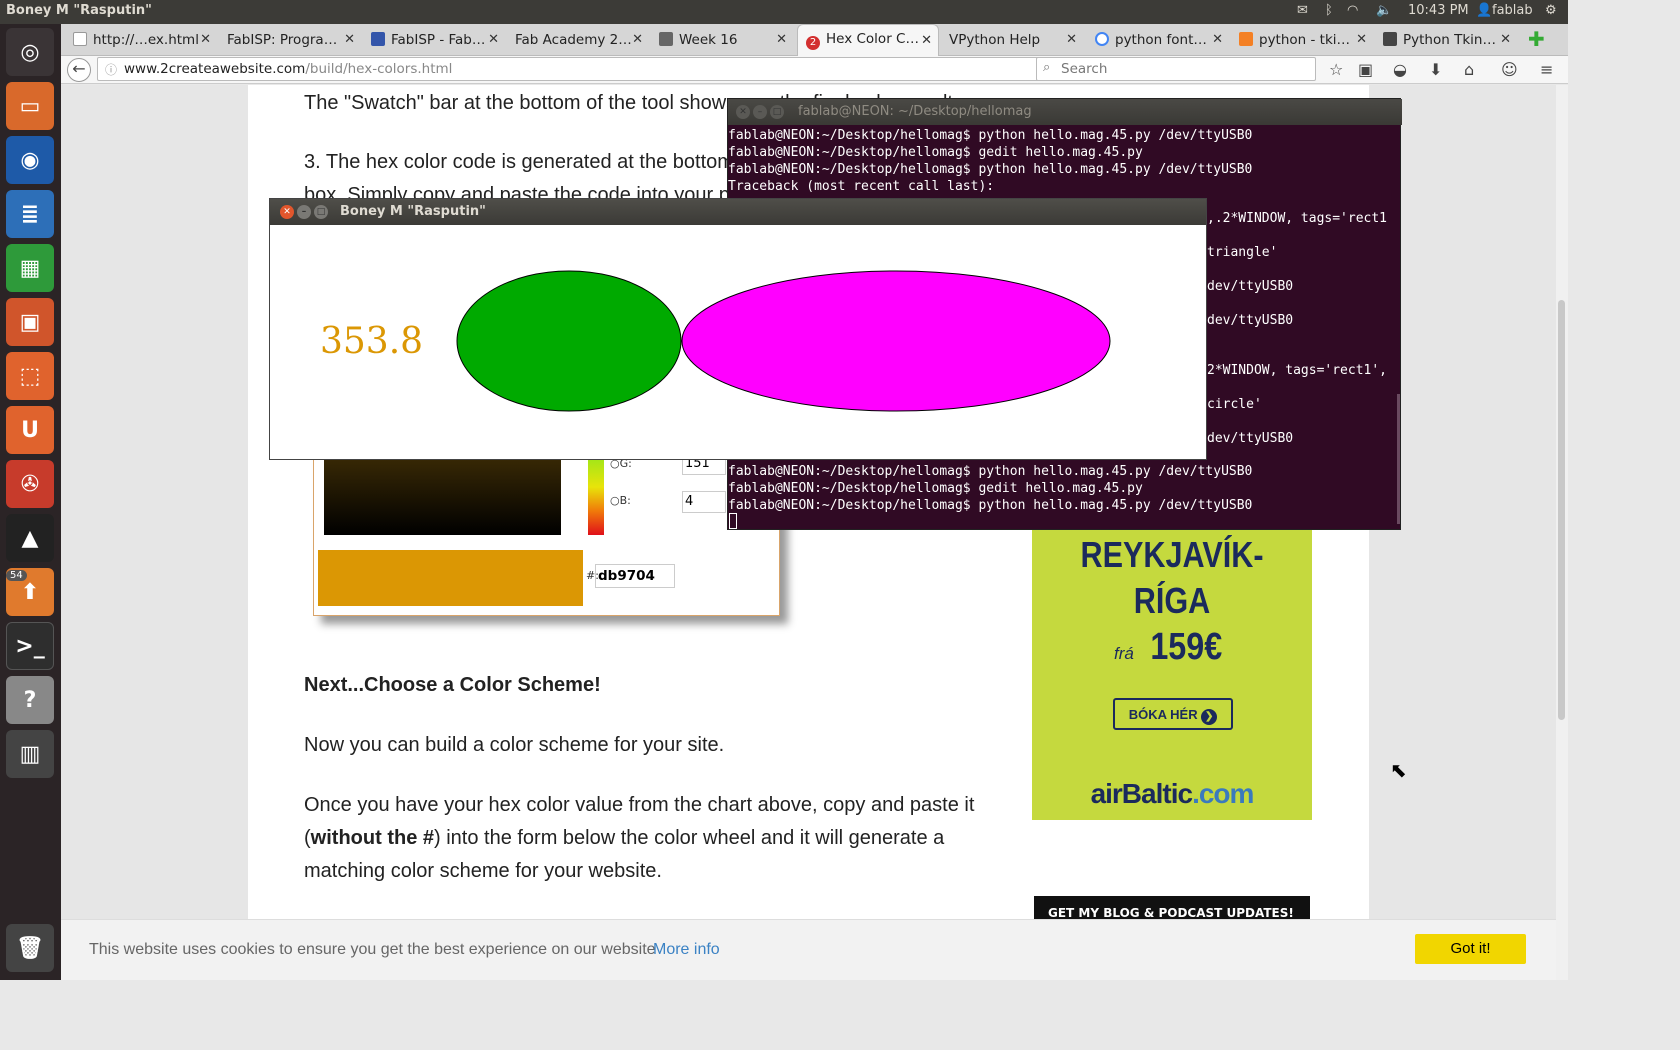  What do you see at coordinates (1176, 69) in the screenshot?
I see `search-input: ⌕ Search` at bounding box center [1176, 69].